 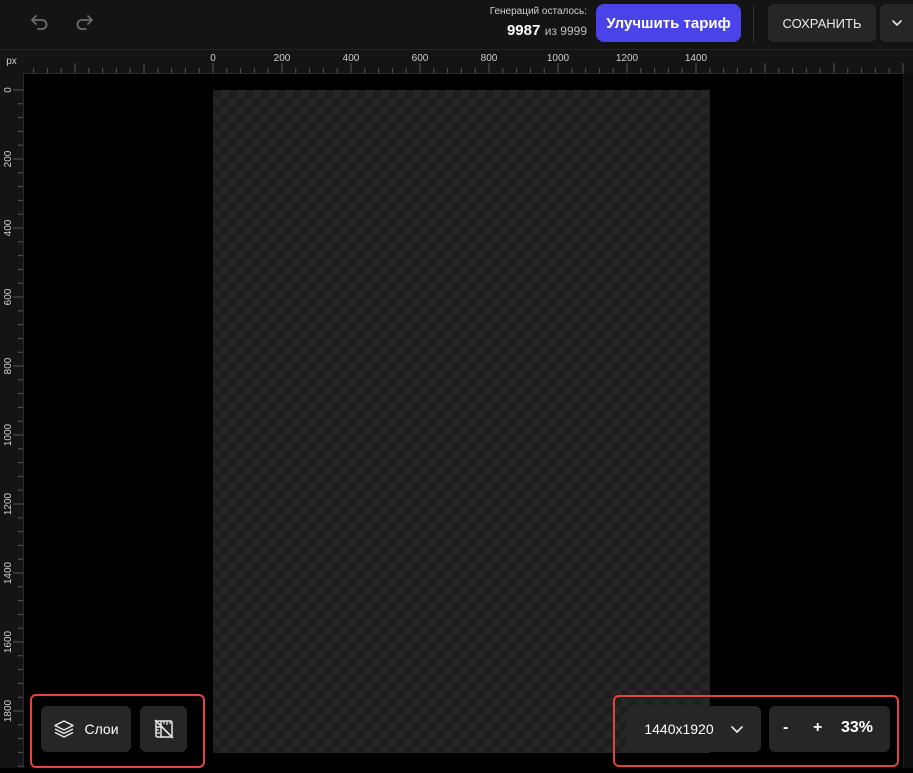 I want to click on undo-button, so click(x=39, y=22).